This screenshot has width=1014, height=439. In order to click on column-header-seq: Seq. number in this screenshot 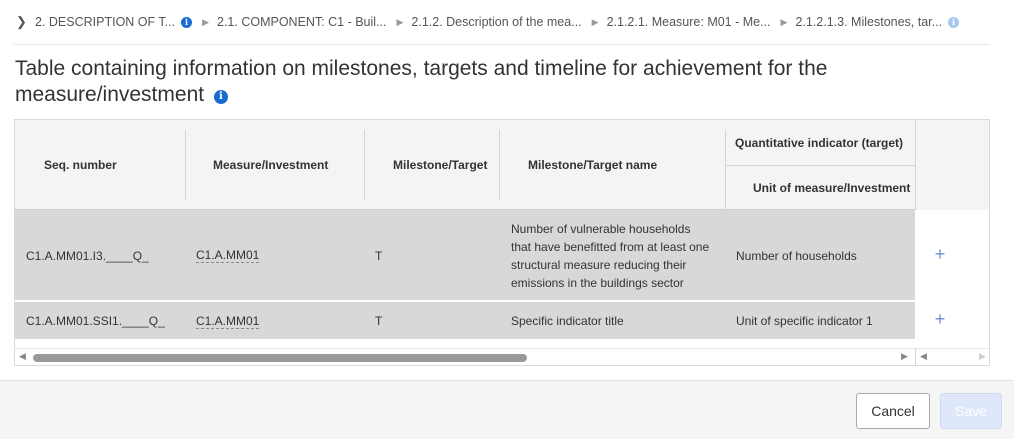, I will do `click(80, 165)`.